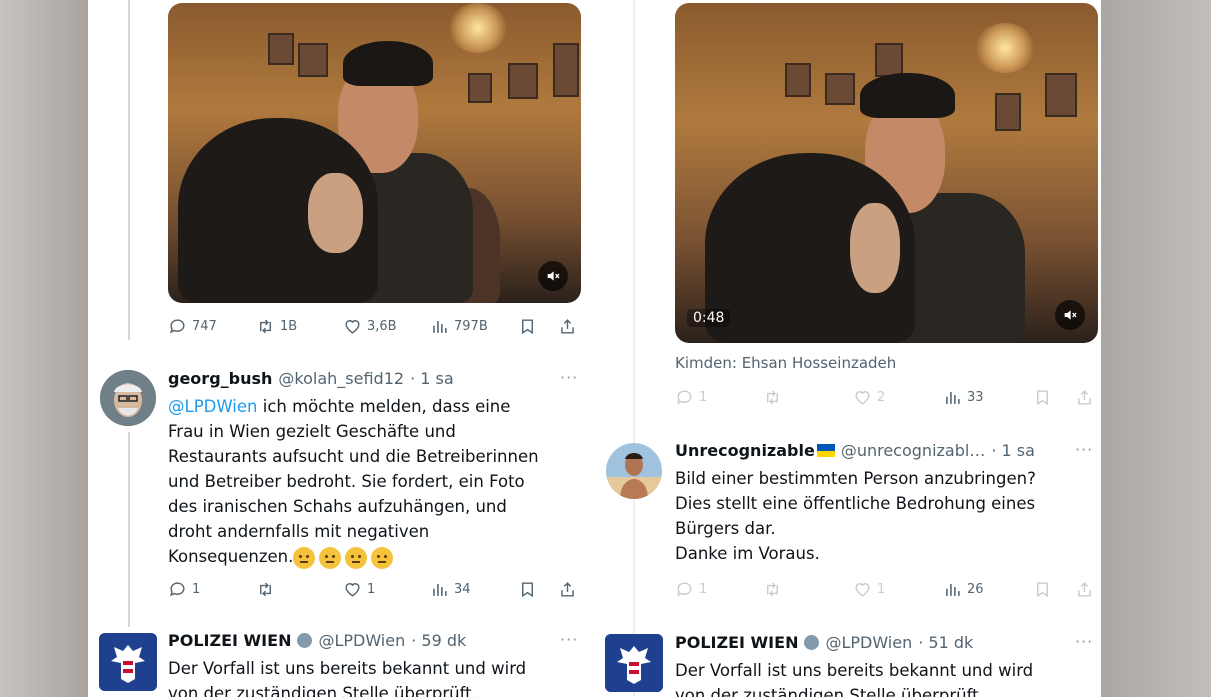 Image resolution: width=1211 pixels, height=697 pixels. I want to click on username-handle: @kolah_sefid12, so click(341, 378).